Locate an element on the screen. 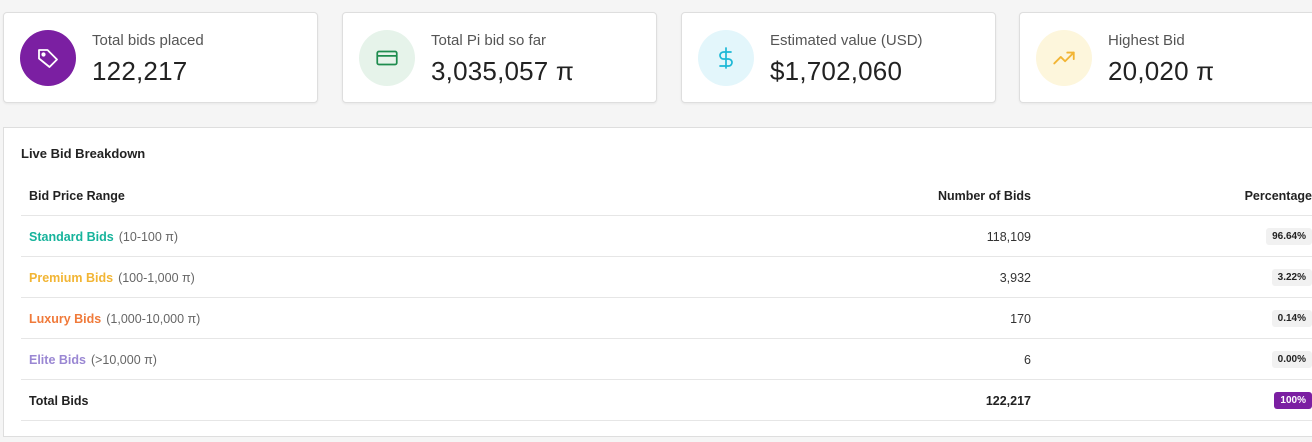 This screenshot has height=442, width=1312. tier-name: Premium Bids is located at coordinates (71, 278).